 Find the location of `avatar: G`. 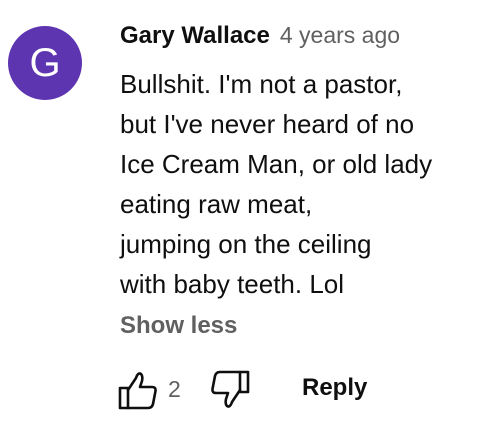

avatar: G is located at coordinates (45, 63).